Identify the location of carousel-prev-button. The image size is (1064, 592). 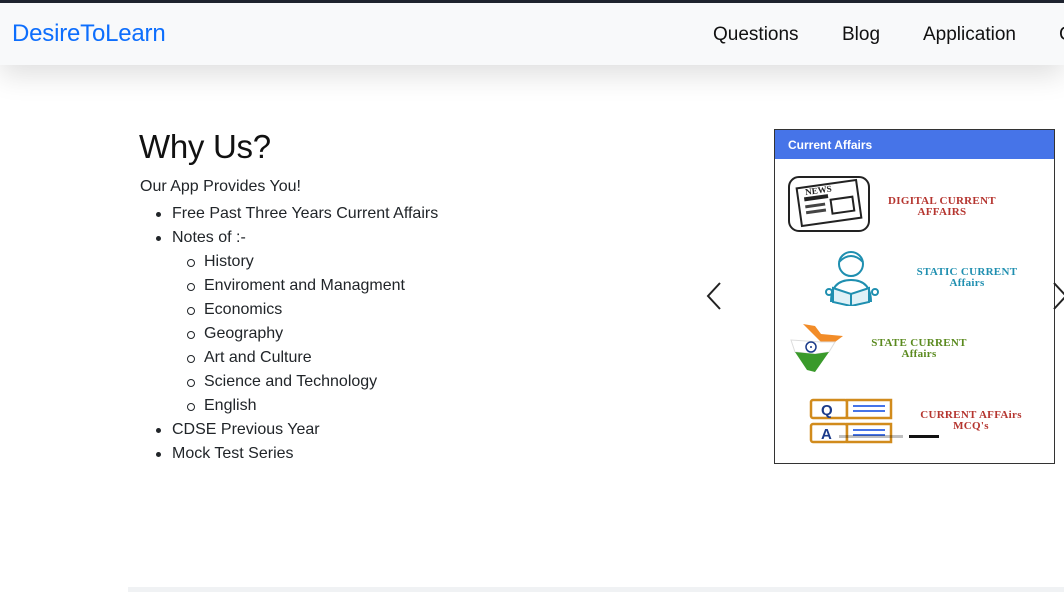
(716, 296).